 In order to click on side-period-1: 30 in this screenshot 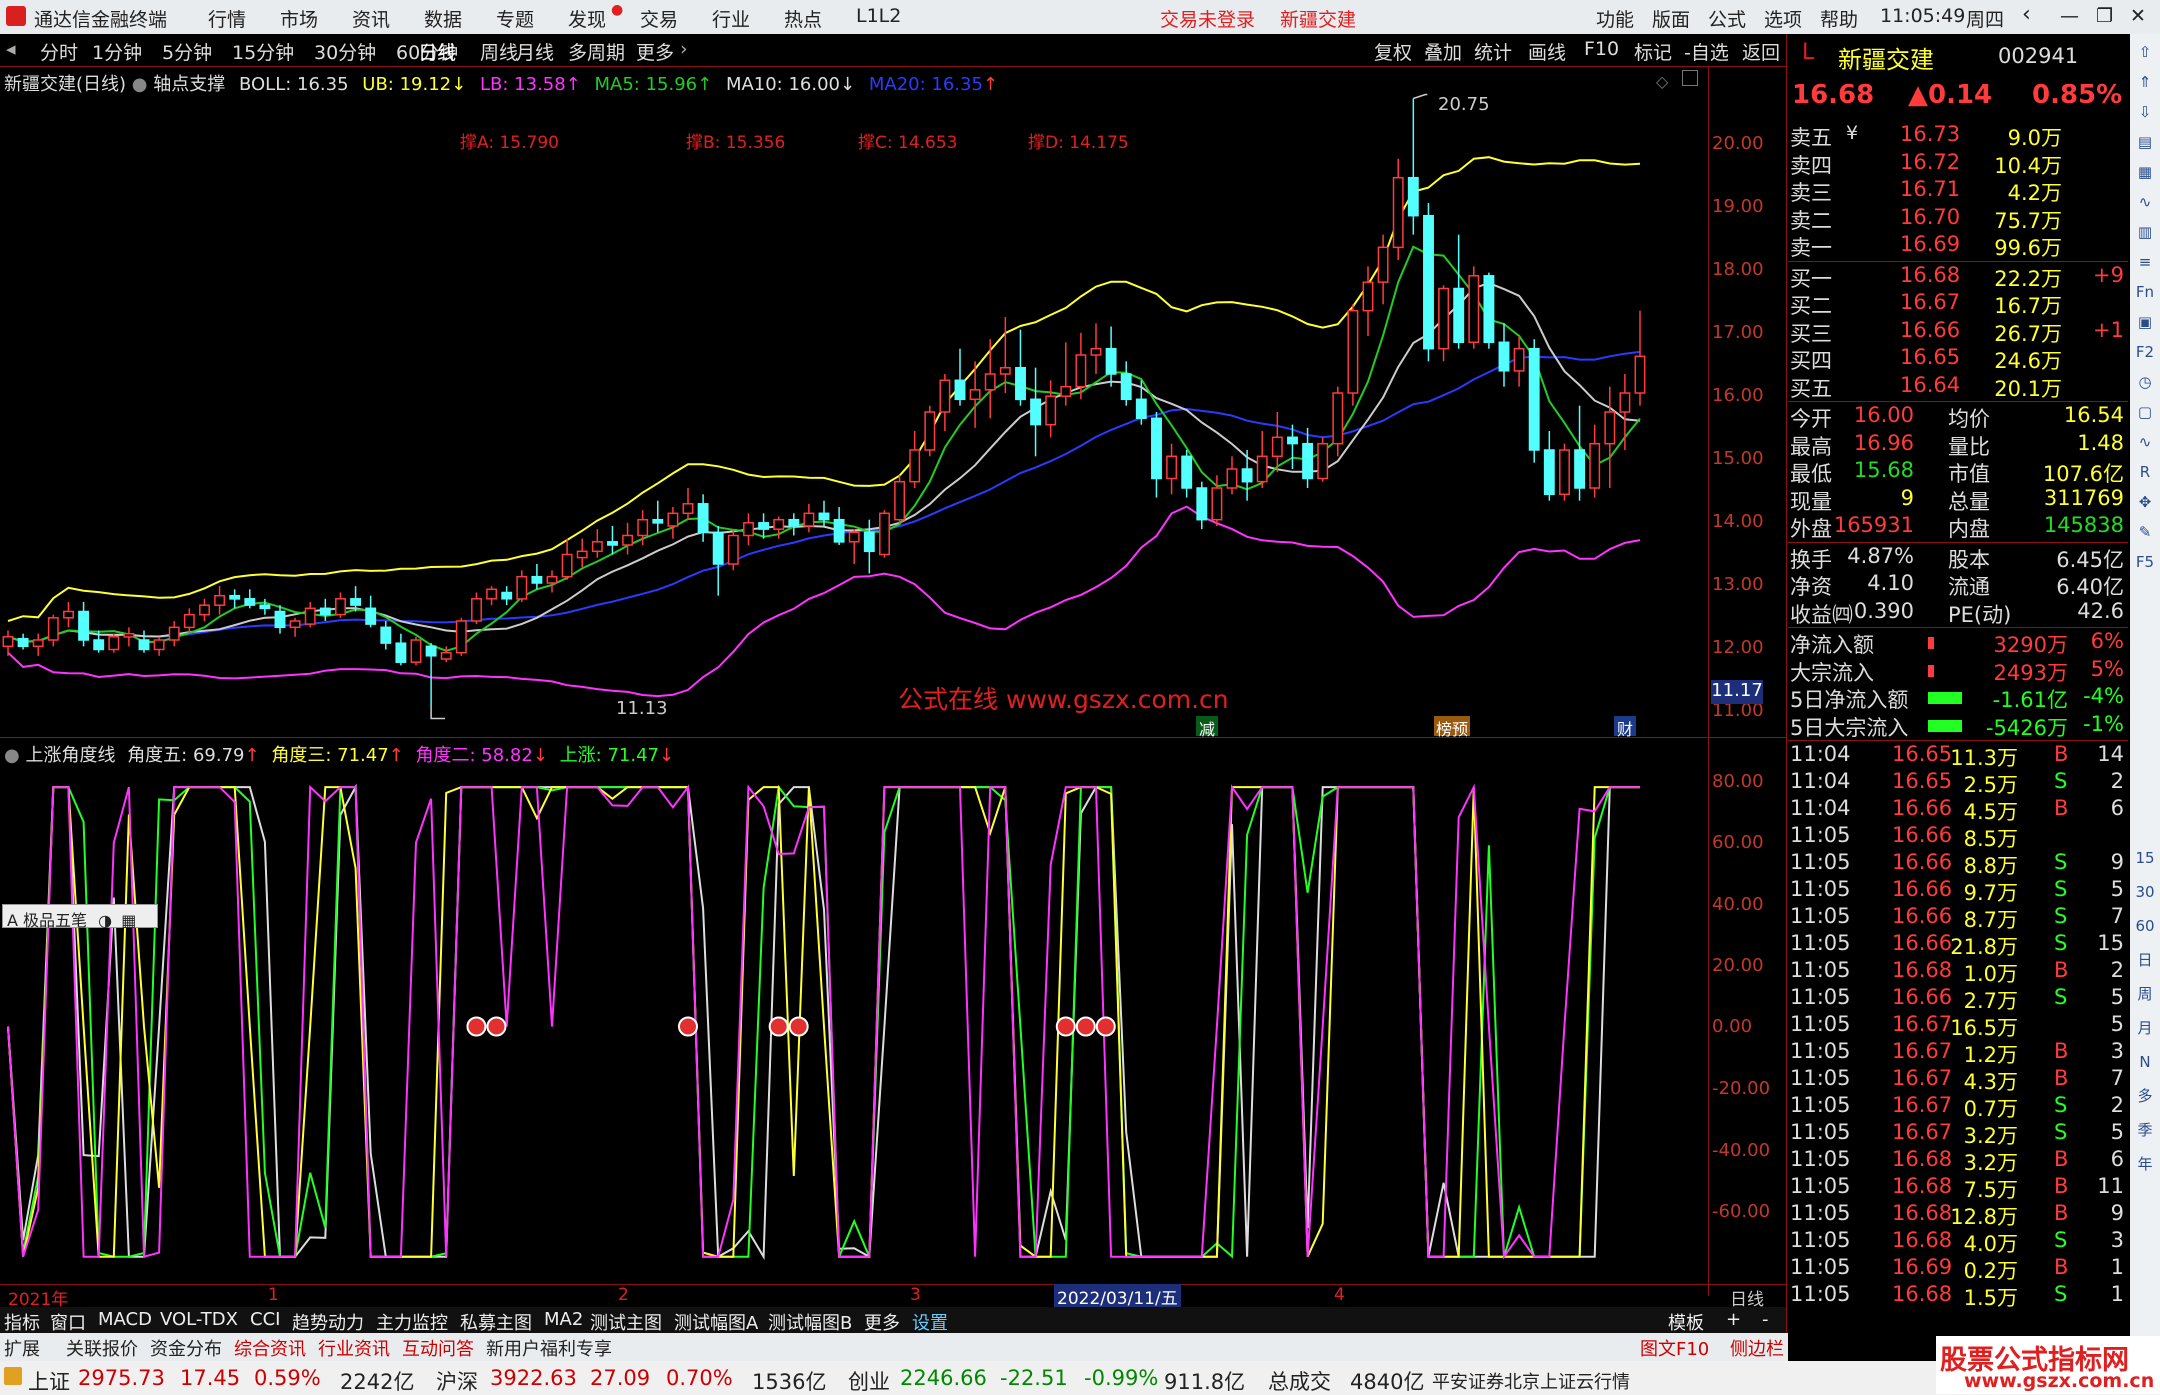, I will do `click(2145, 892)`.